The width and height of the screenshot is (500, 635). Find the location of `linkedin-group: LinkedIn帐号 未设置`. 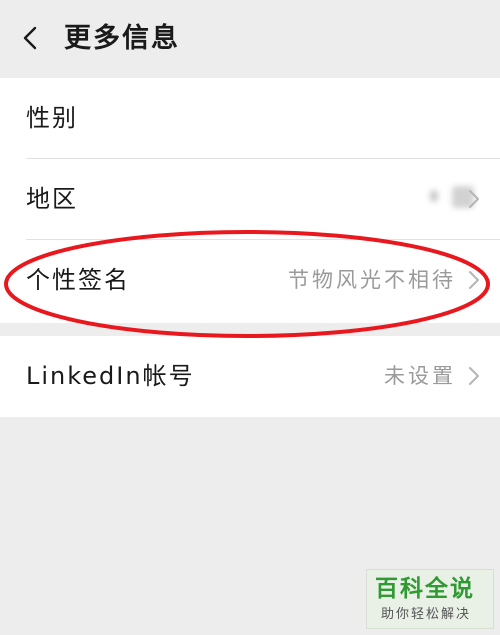

linkedin-group: LinkedIn帐号 未设置 is located at coordinates (250, 376).